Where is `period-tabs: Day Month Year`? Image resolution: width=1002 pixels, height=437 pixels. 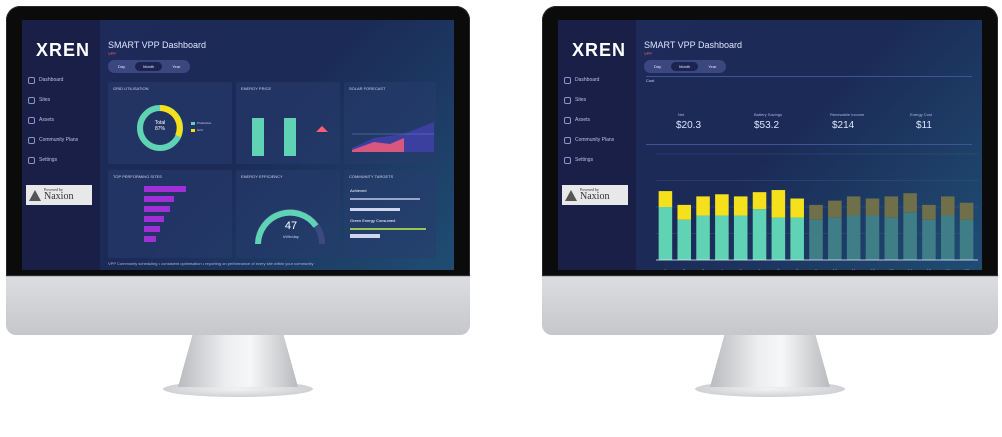
period-tabs: Day Month Year is located at coordinates (685, 66).